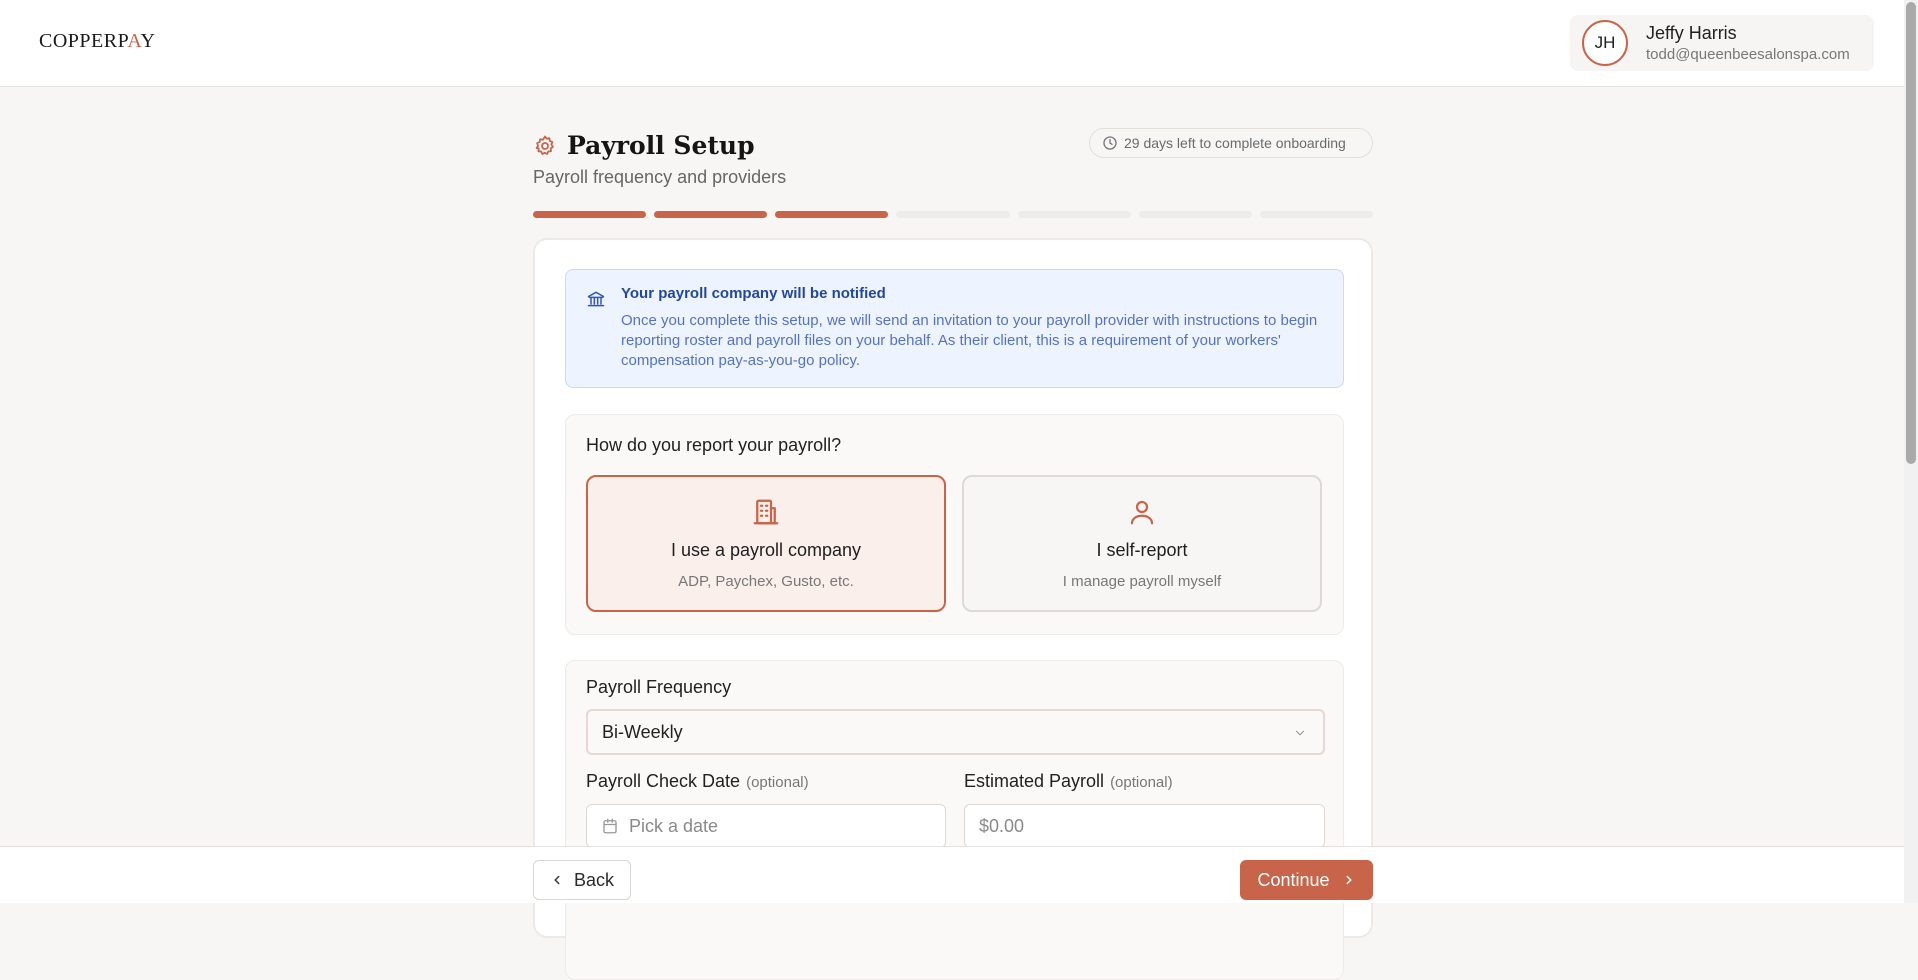 Image resolution: width=1918 pixels, height=980 pixels. I want to click on continue-button: Continue, so click(1306, 880).